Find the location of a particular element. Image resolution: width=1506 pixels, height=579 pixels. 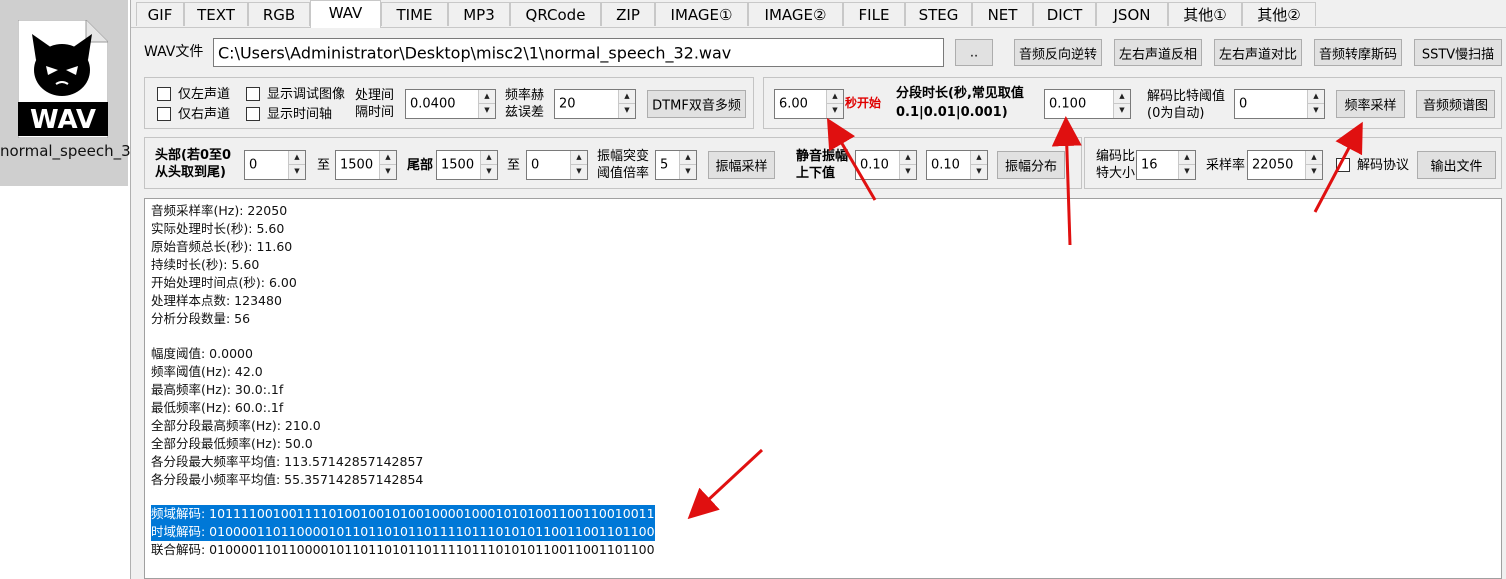

export-button: 输出文件 is located at coordinates (1456, 165).